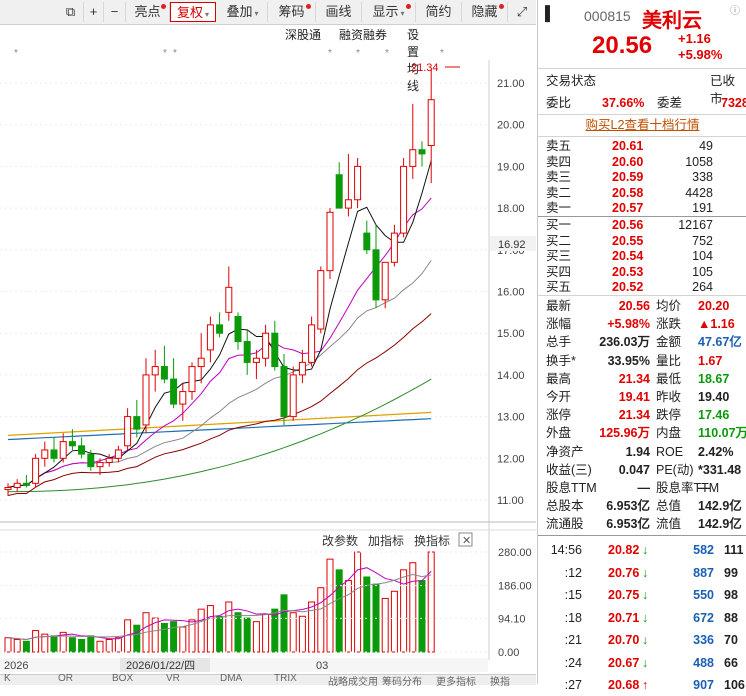  What do you see at coordinates (456, 680) in the screenshot?
I see `indicator-tab: 更多指标` at bounding box center [456, 680].